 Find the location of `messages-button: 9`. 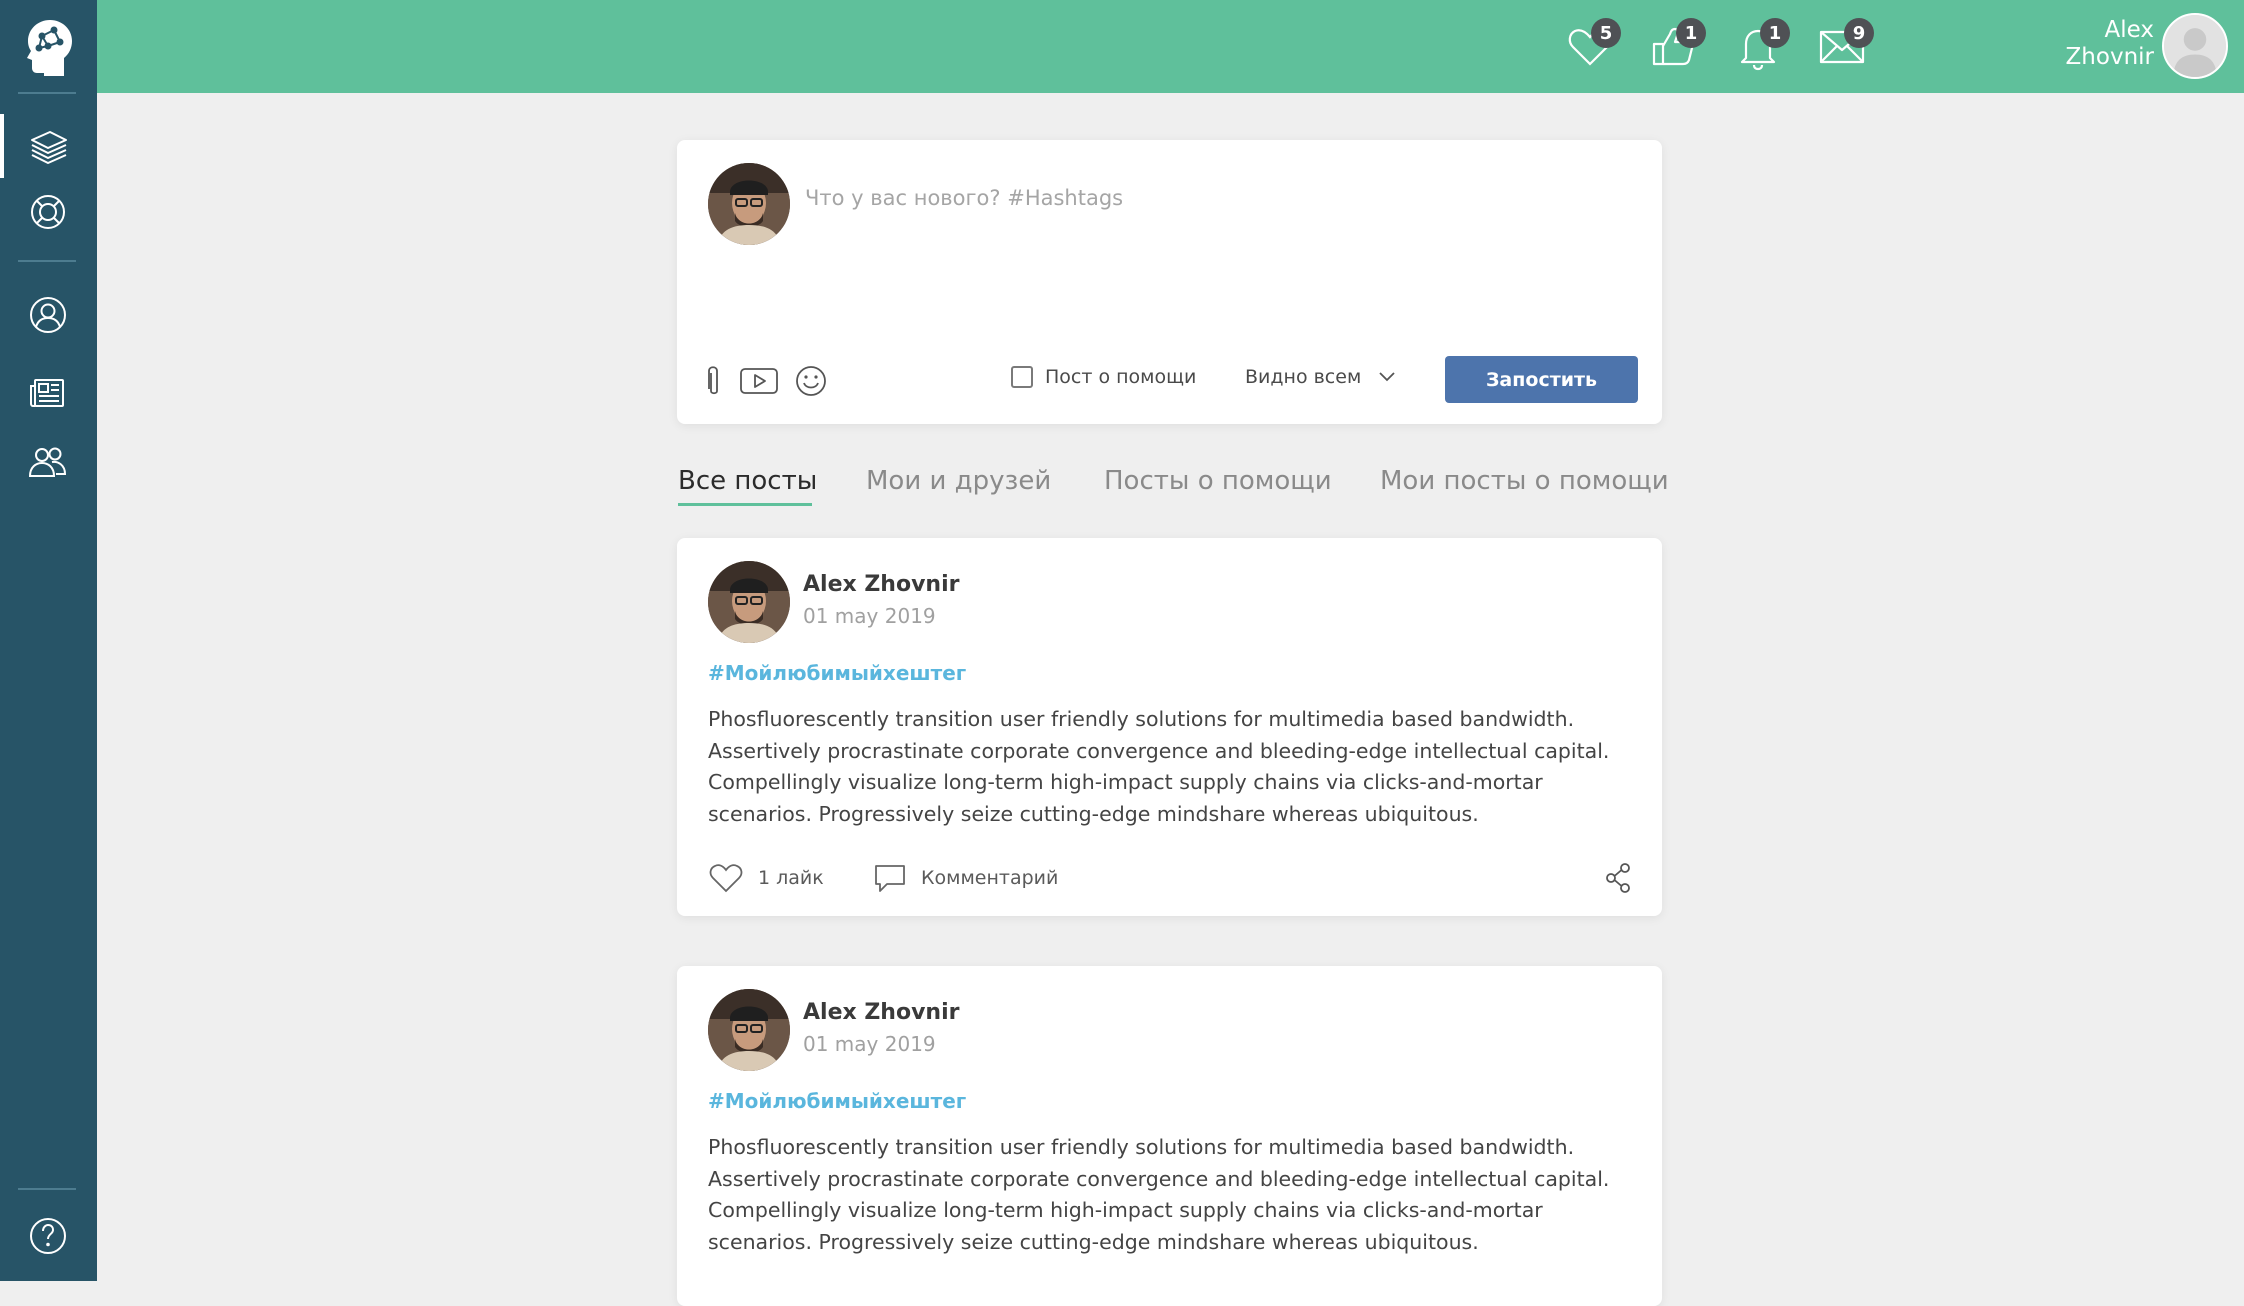

messages-button: 9 is located at coordinates (1846, 46).